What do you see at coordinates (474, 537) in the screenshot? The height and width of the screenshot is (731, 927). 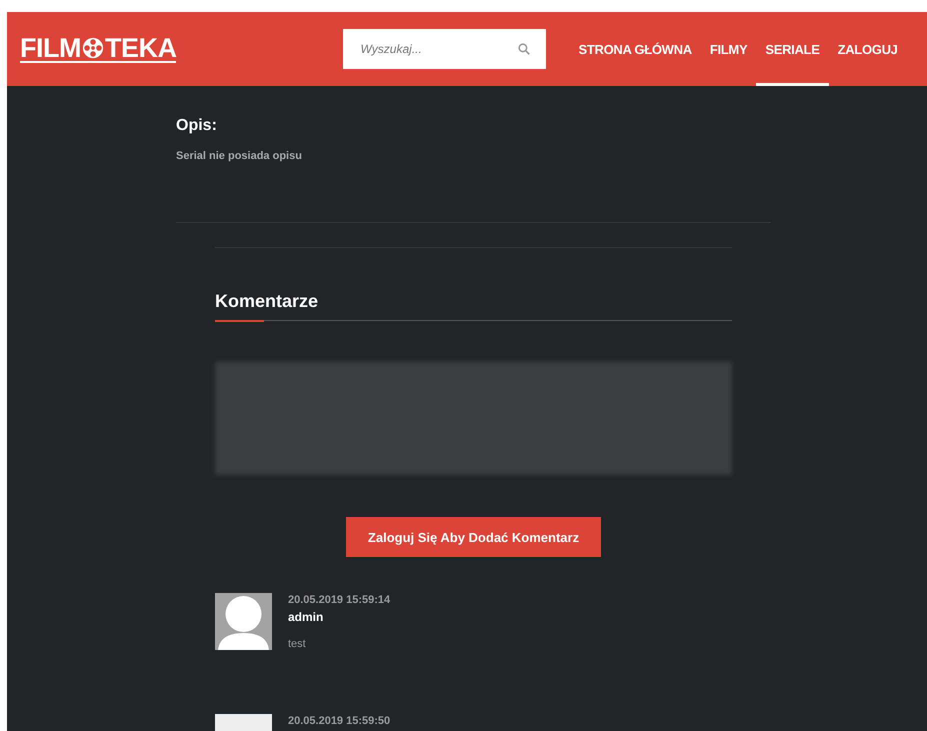 I see `login-to-comment-button: Zaloguj Się Aby Dodać Komentarz` at bounding box center [474, 537].